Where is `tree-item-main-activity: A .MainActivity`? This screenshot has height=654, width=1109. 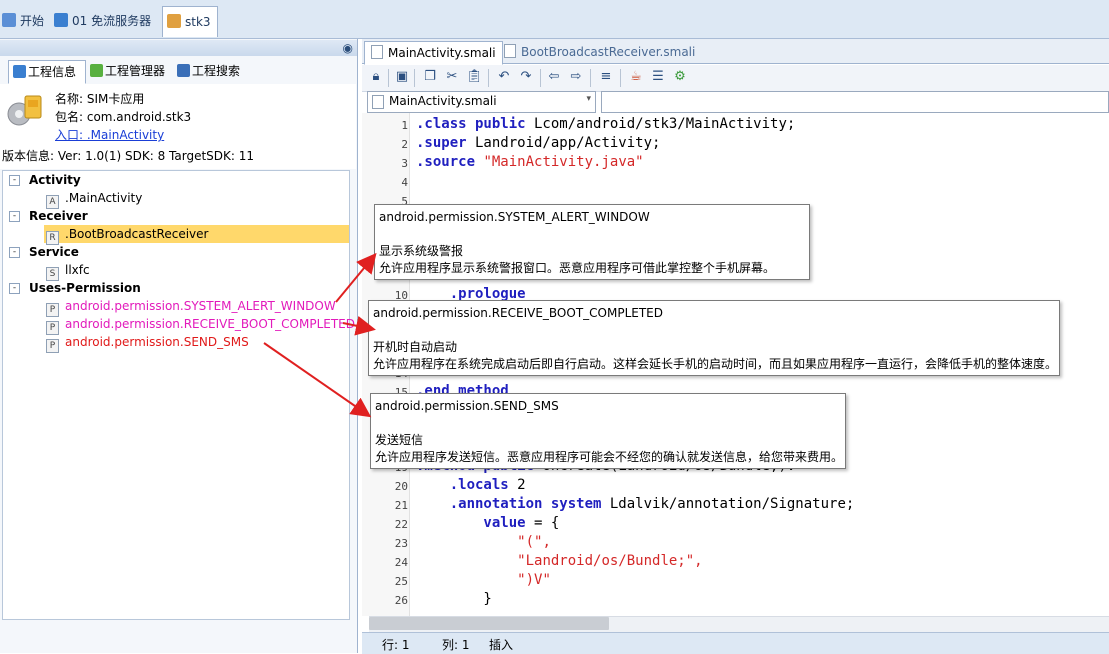
tree-item-main-activity: A .MainActivity is located at coordinates (94, 199).